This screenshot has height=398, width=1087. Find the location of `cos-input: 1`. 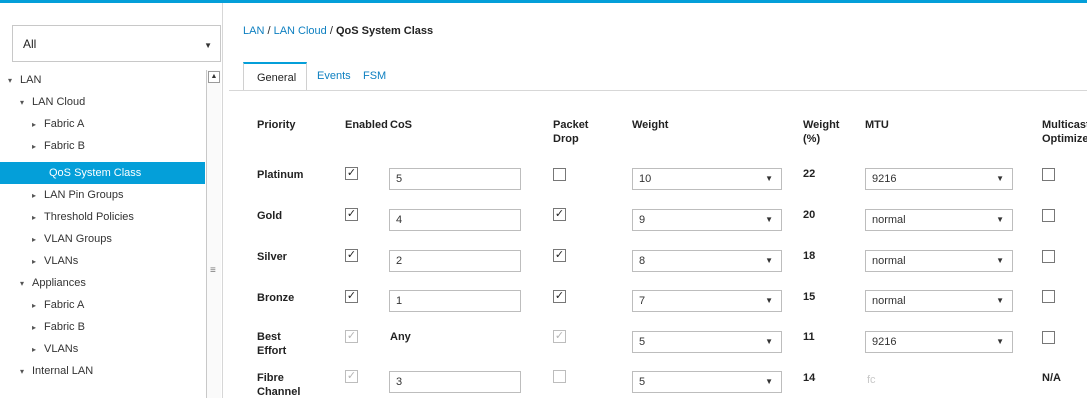

cos-input: 1 is located at coordinates (455, 301).